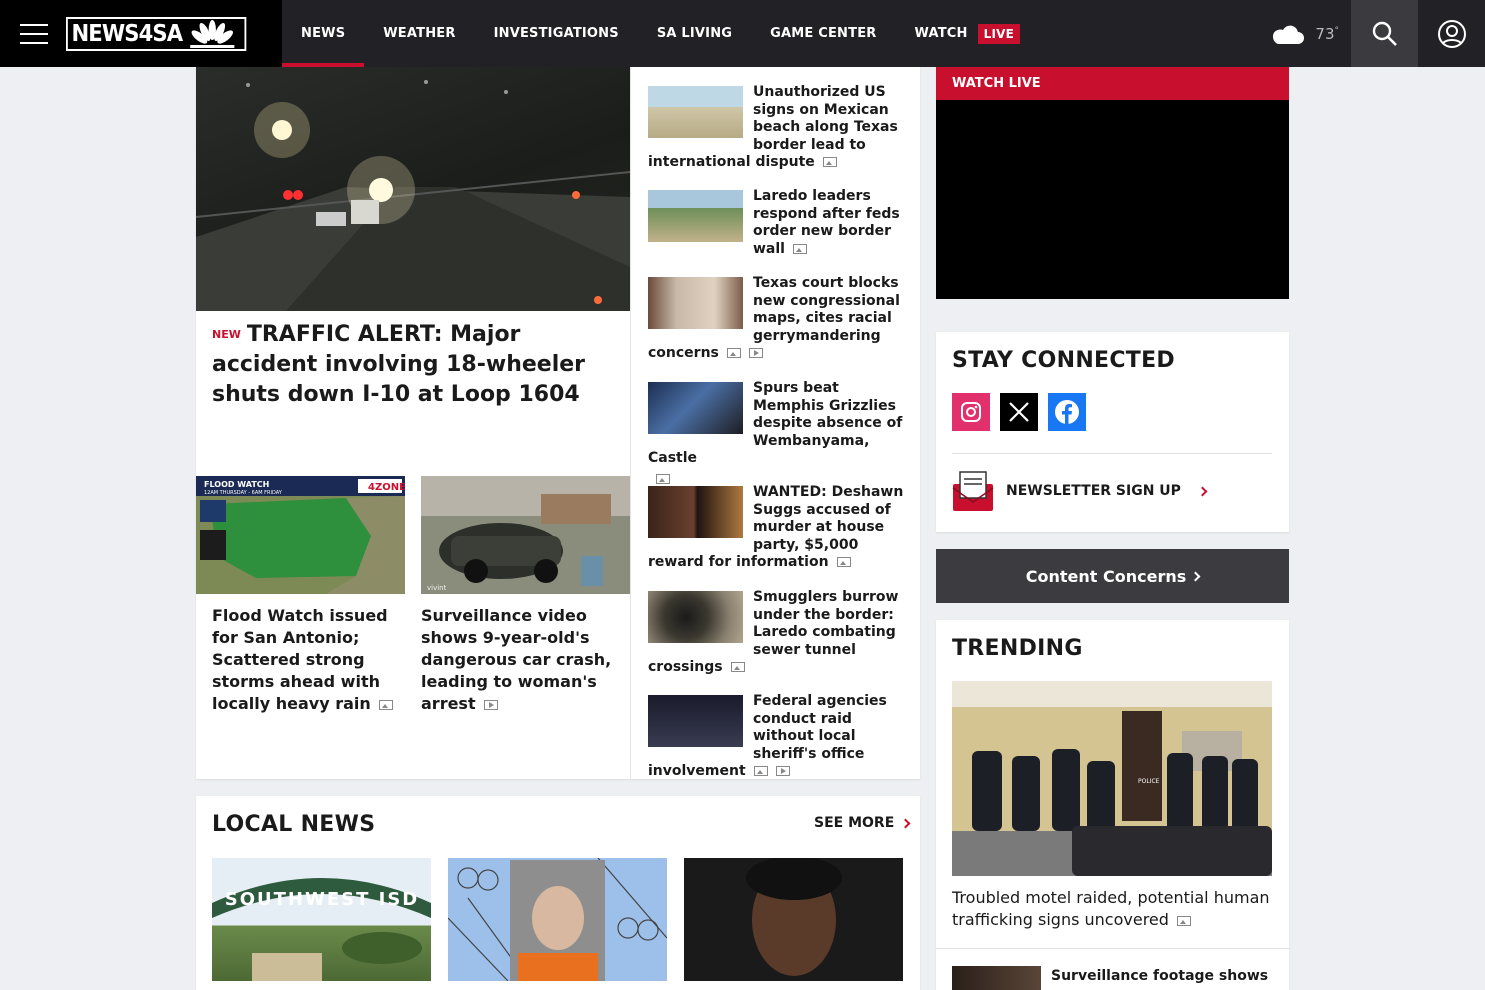 This screenshot has width=1485, height=990. Describe the element at coordinates (973, 491) in the screenshot. I see `newsletter-icon` at that location.